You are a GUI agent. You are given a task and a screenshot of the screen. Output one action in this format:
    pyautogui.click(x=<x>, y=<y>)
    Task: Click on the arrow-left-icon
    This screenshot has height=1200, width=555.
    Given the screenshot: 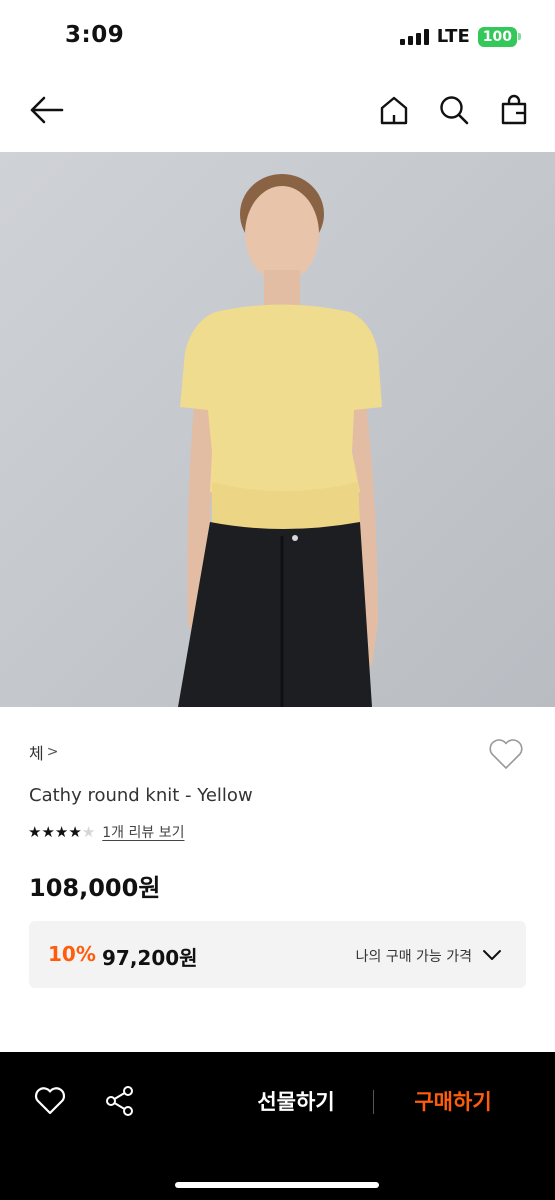 What is the action you would take?
    pyautogui.click(x=47, y=110)
    